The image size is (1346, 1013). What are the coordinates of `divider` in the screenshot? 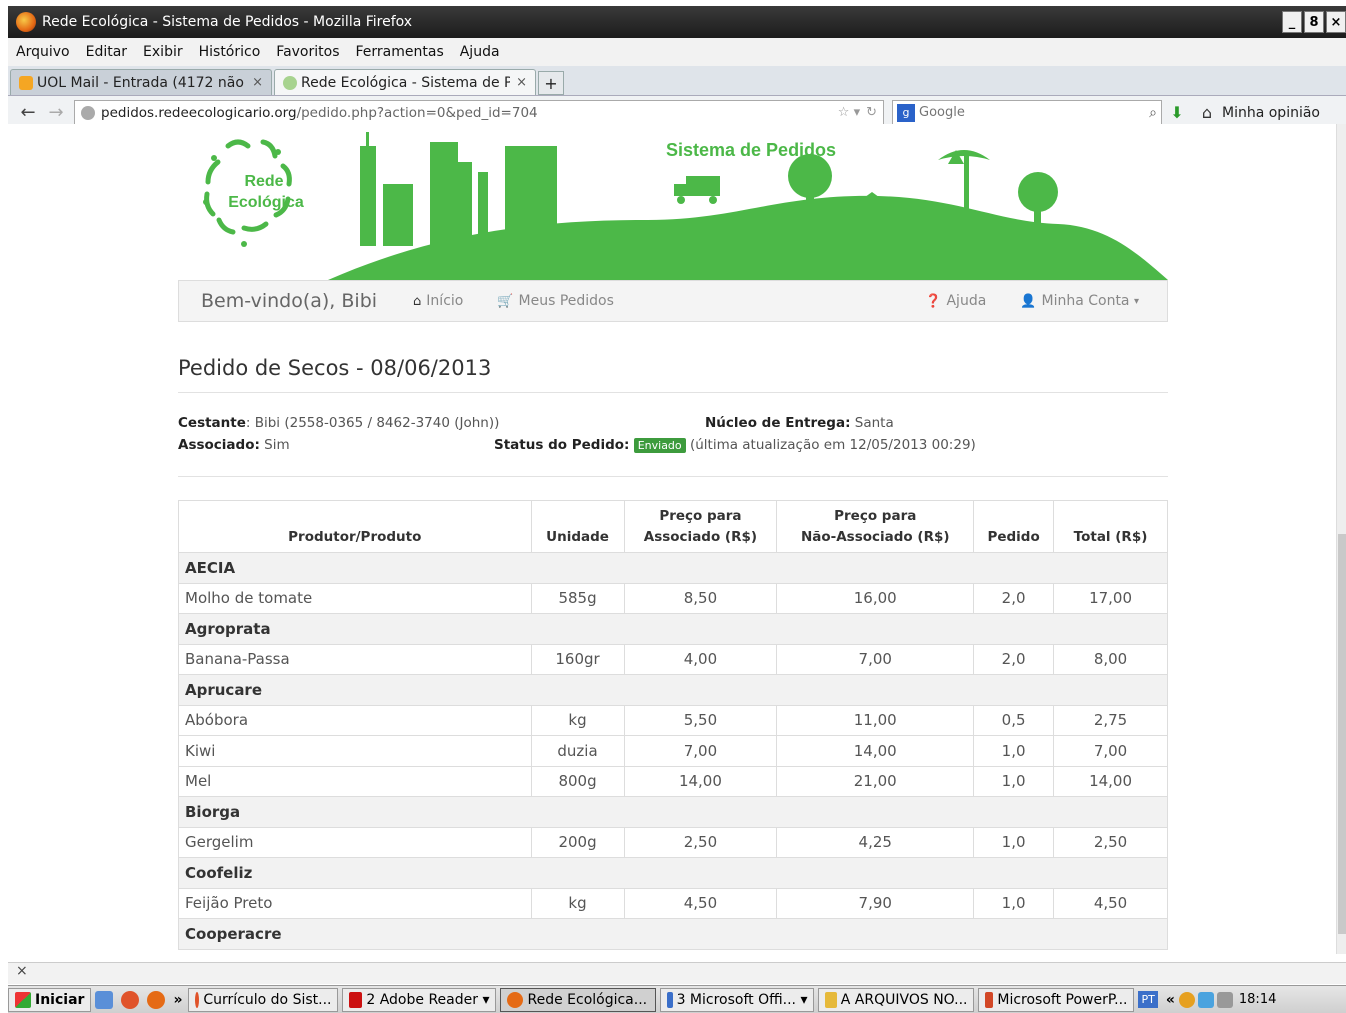 It's located at (673, 392).